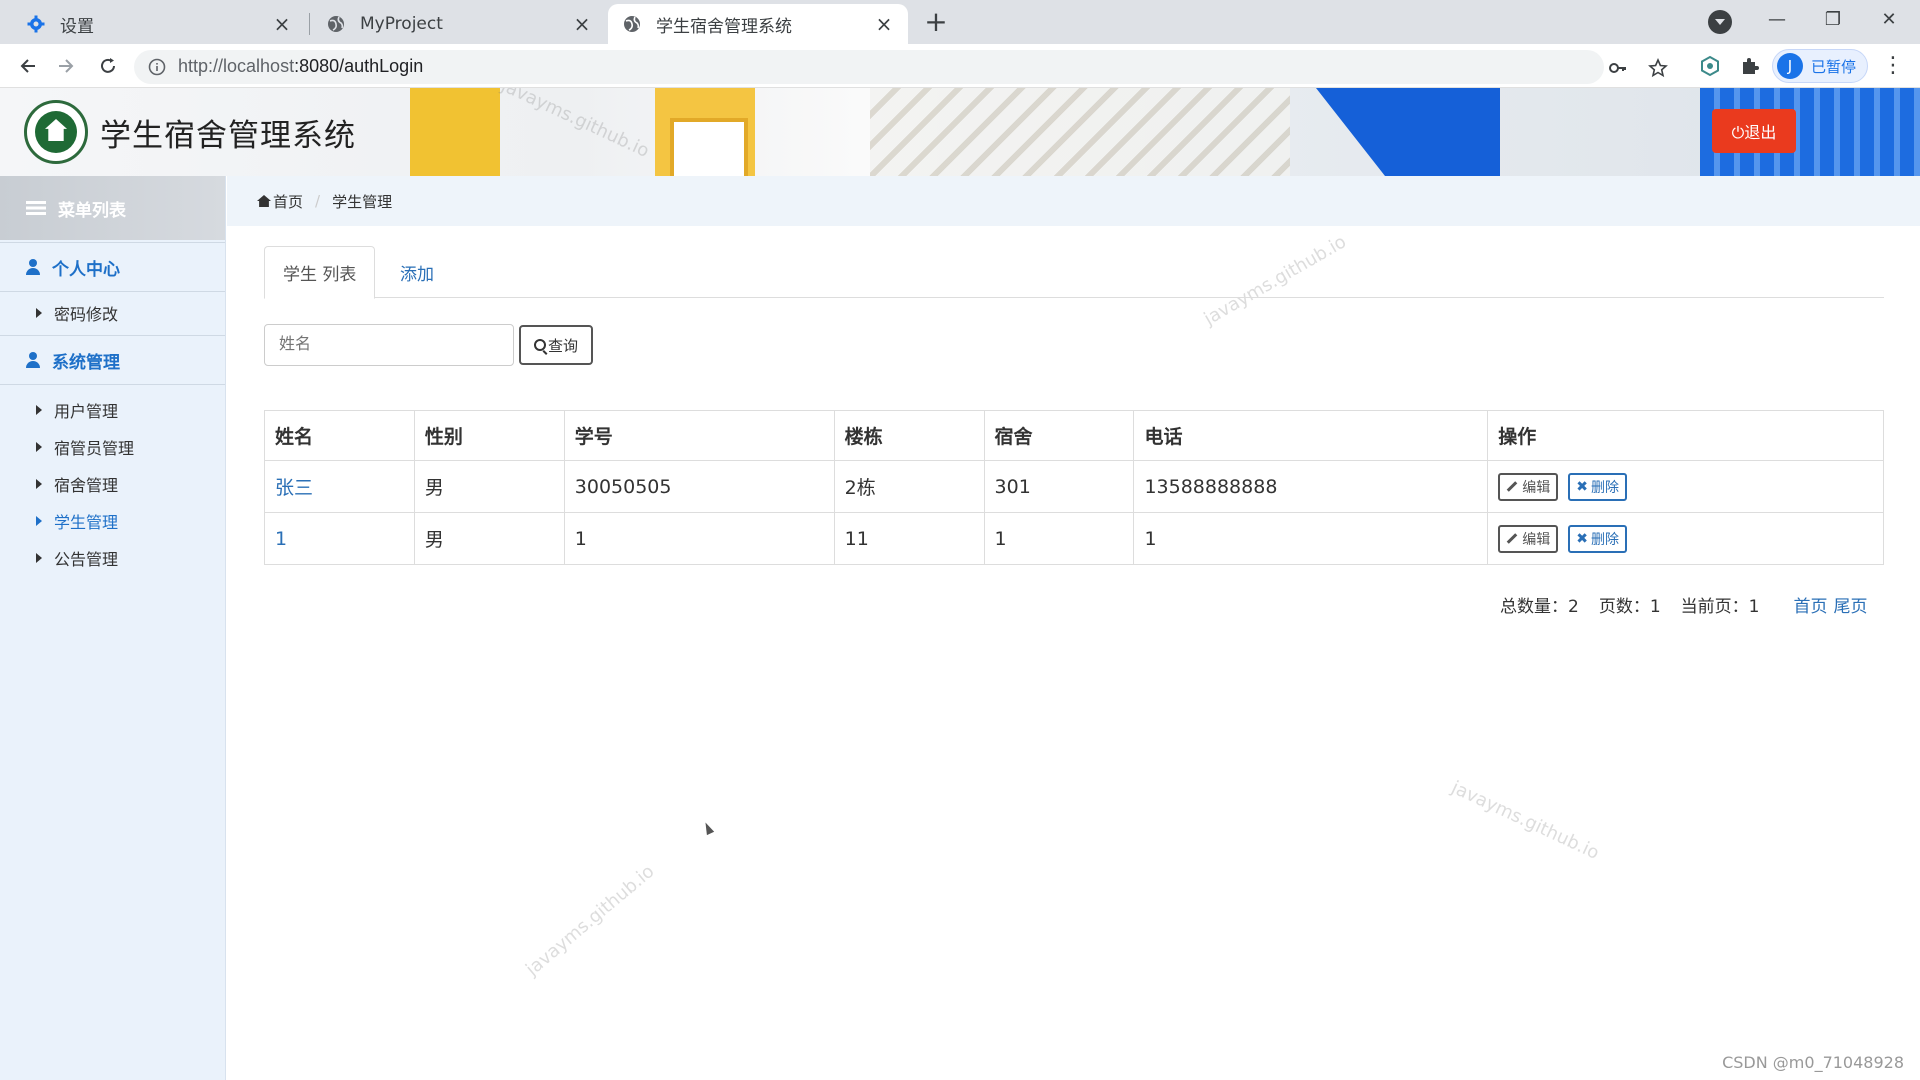  Describe the element at coordinates (1790, 66) in the screenshot. I see `avatar: J` at that location.